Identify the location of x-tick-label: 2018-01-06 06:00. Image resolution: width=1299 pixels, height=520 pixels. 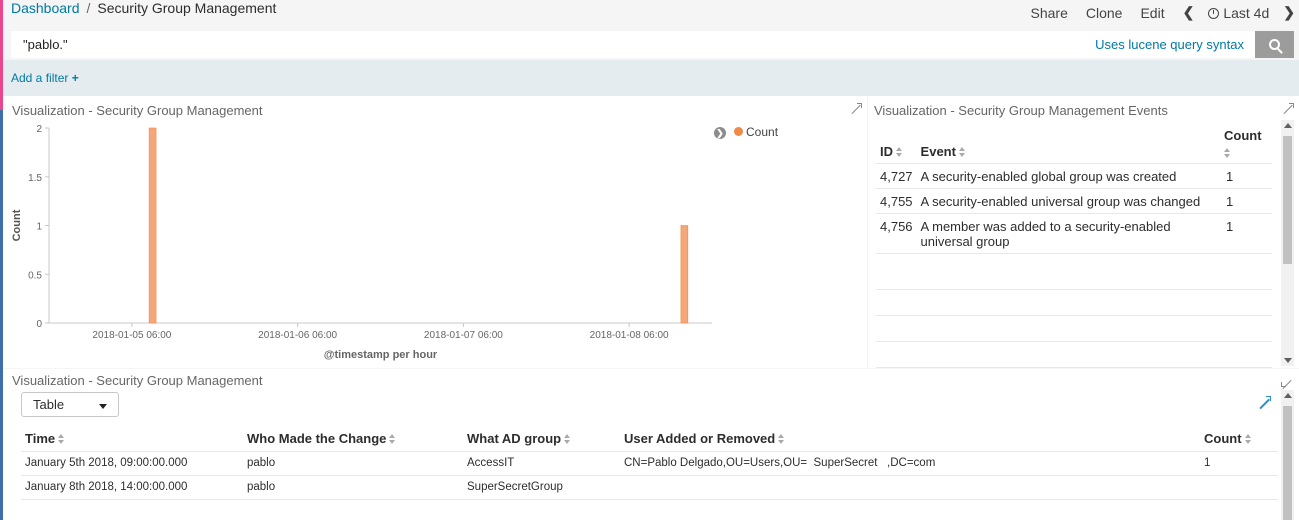
(297, 335).